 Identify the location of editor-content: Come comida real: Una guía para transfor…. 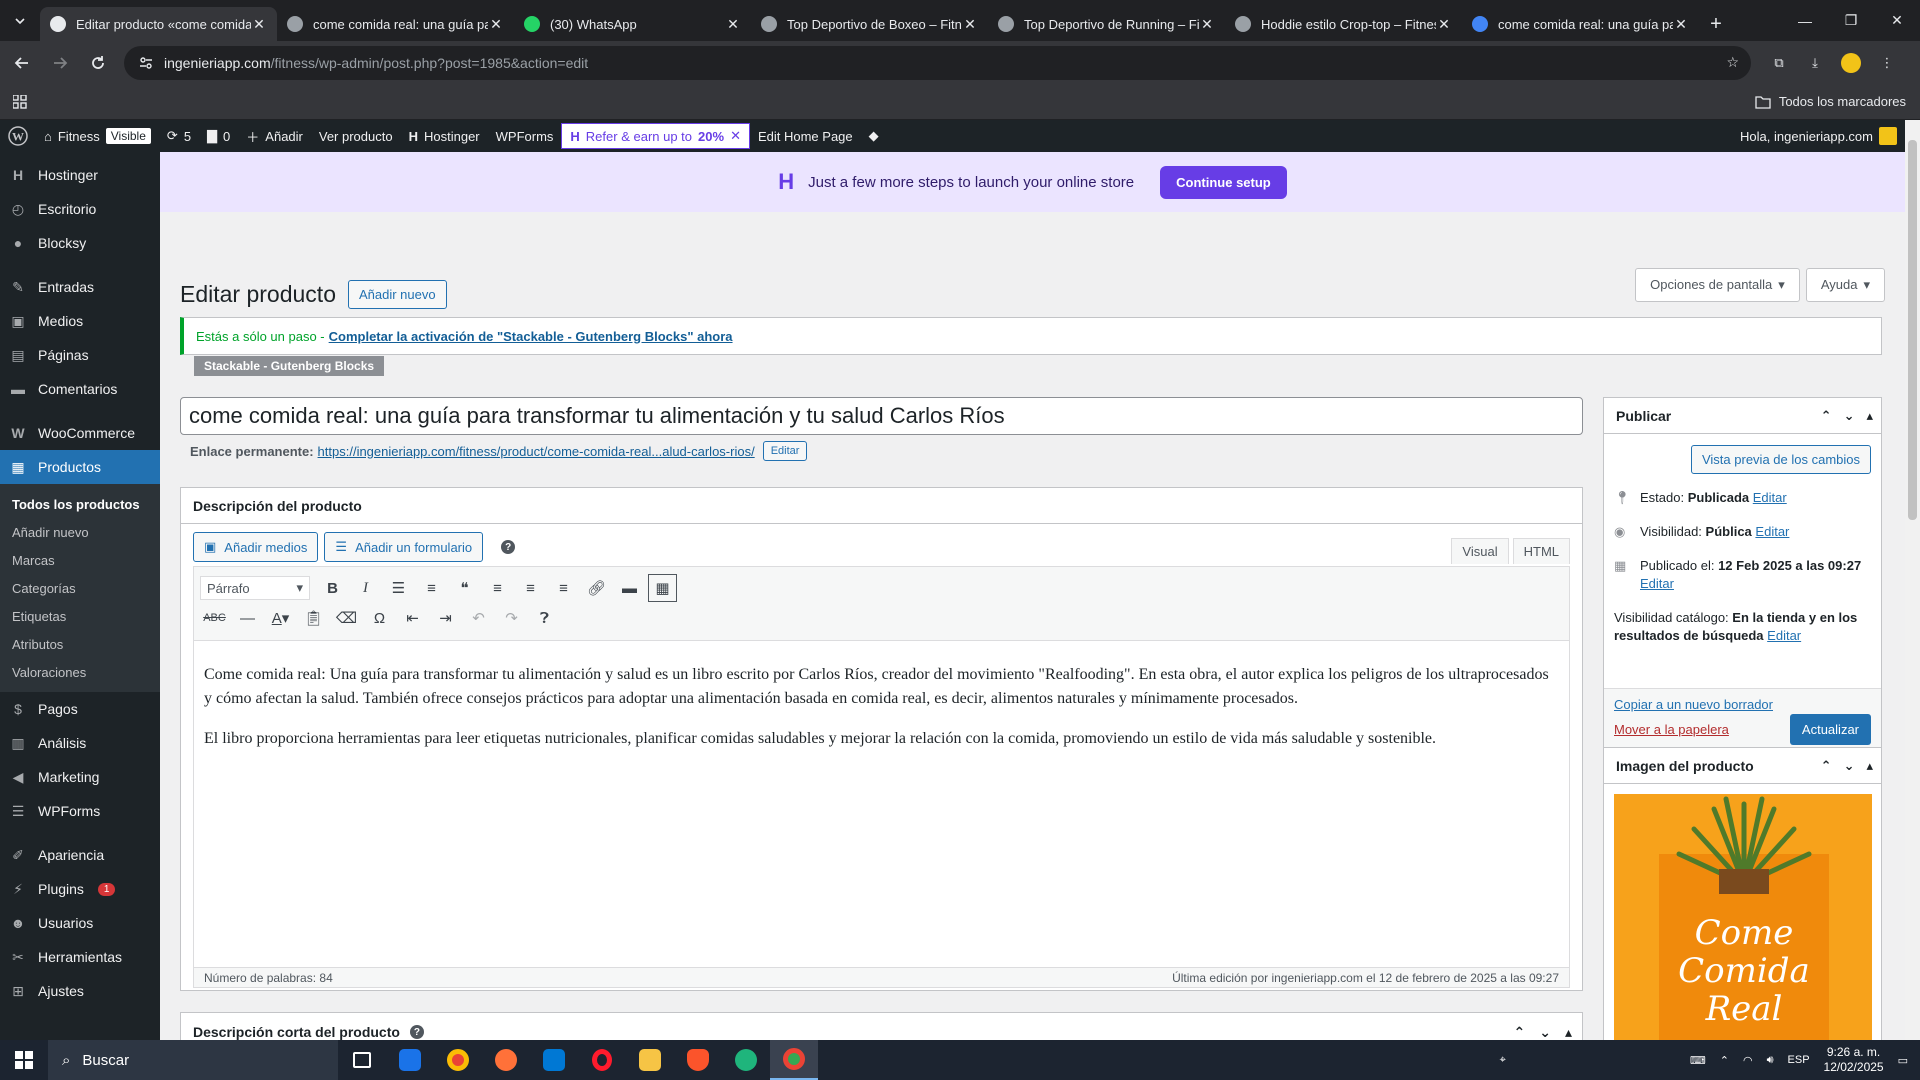
(881, 696).